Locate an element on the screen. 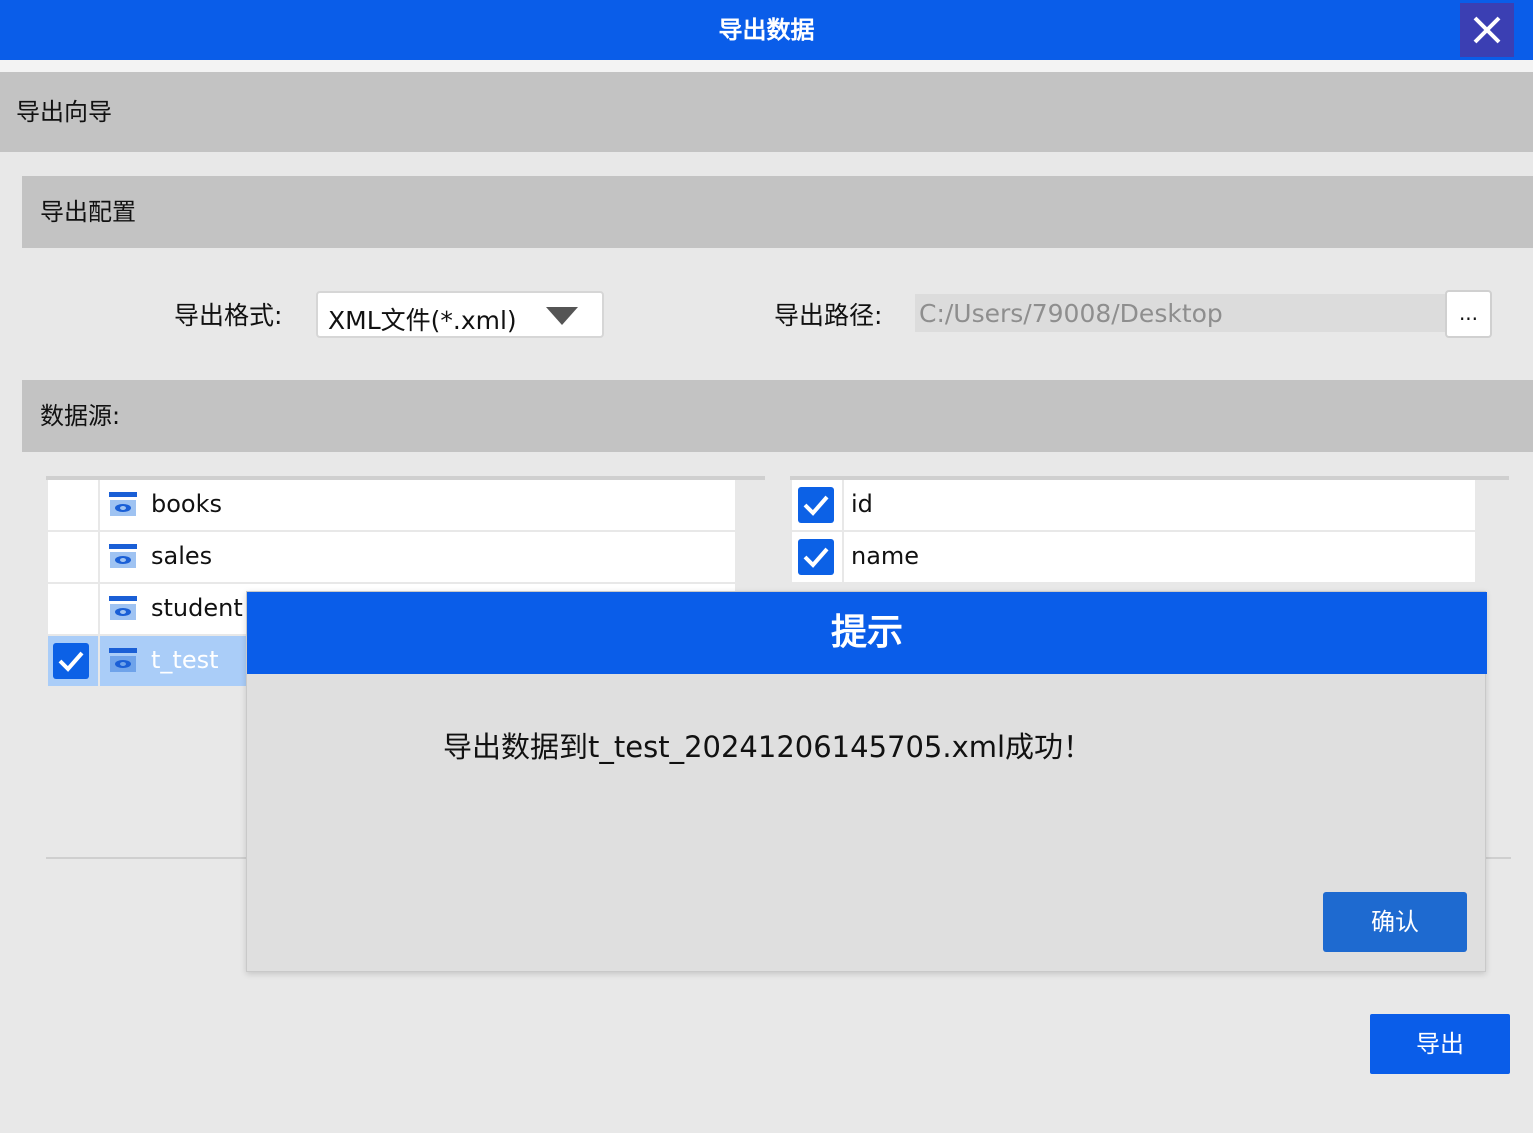 Image resolution: width=1533 pixels, height=1133 pixels. column-row: name is located at coordinates (1133, 557).